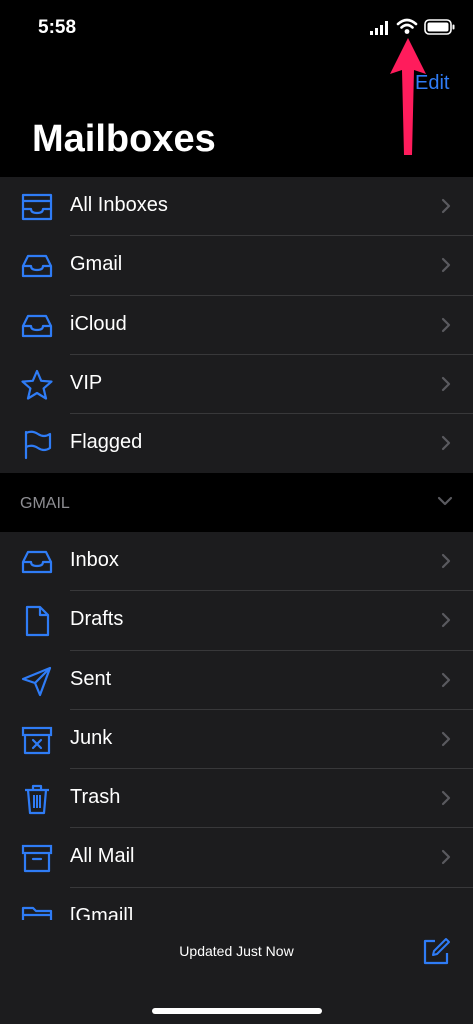  What do you see at coordinates (236, 502) in the screenshot?
I see `gmail-section-header: GMAIL` at bounding box center [236, 502].